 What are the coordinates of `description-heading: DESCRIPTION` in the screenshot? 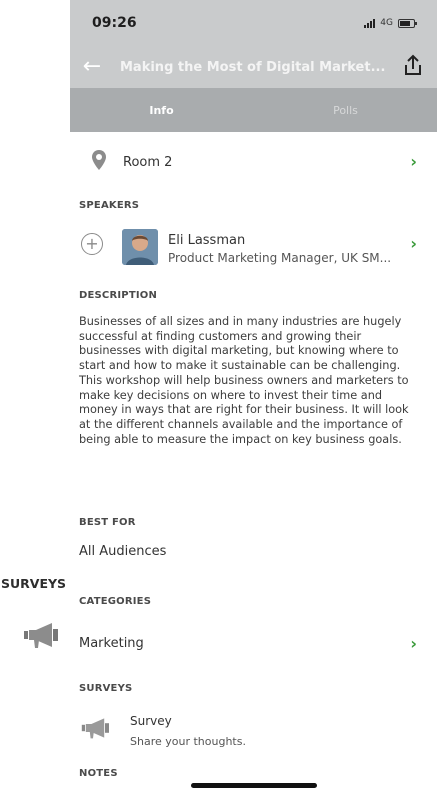 It's located at (118, 295).